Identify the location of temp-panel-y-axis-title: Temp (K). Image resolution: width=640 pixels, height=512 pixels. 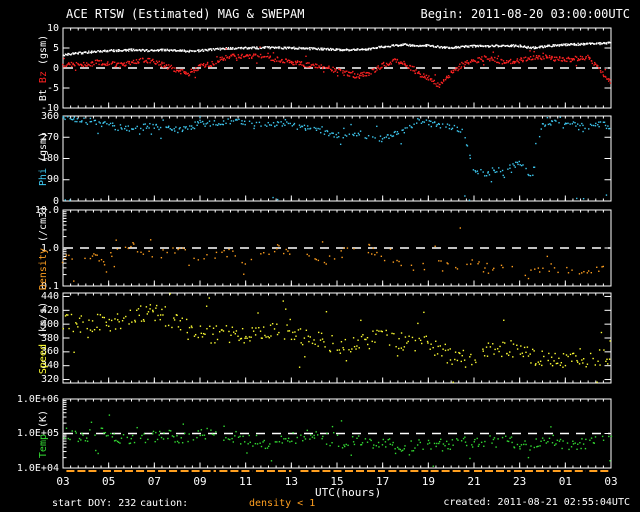
(44, 434).